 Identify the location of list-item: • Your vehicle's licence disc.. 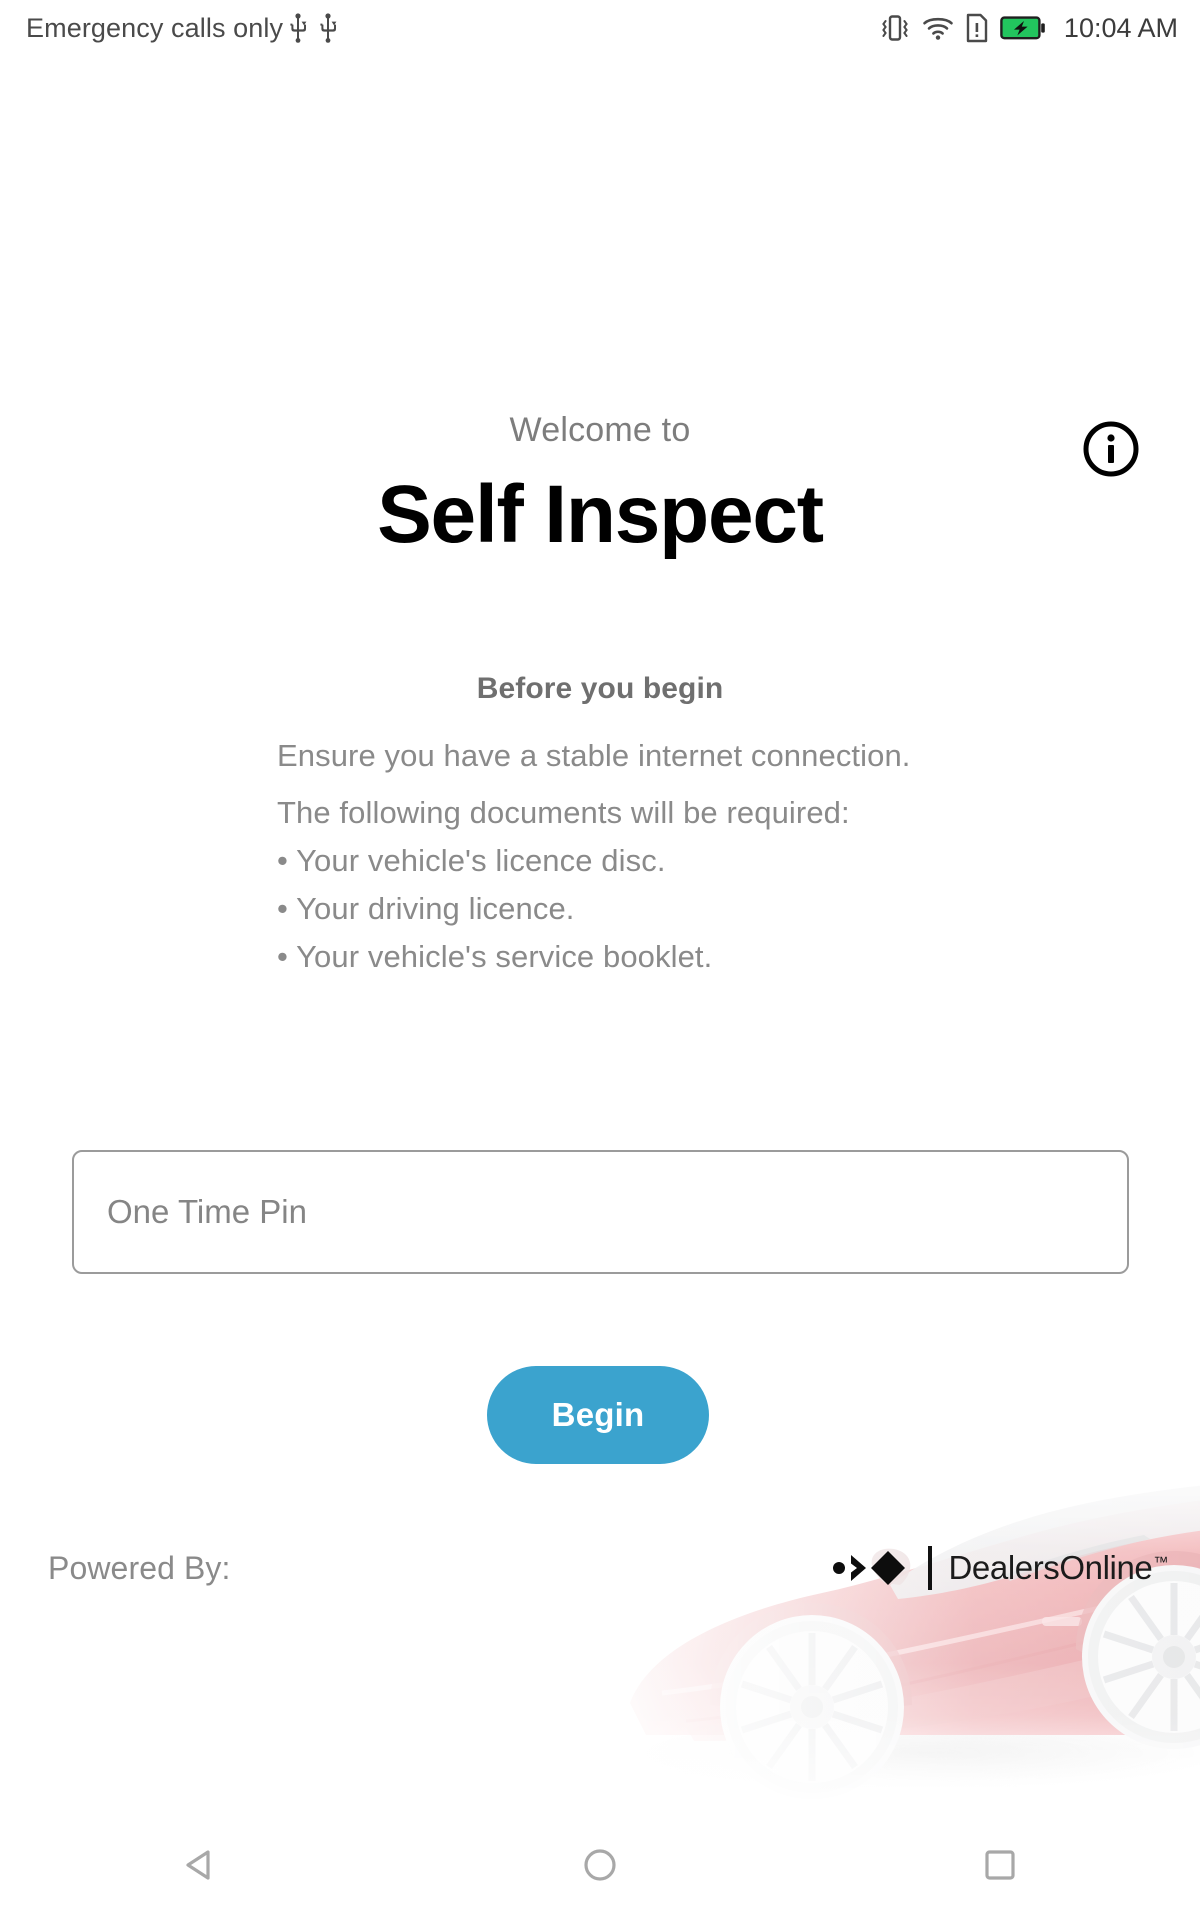
(471, 860).